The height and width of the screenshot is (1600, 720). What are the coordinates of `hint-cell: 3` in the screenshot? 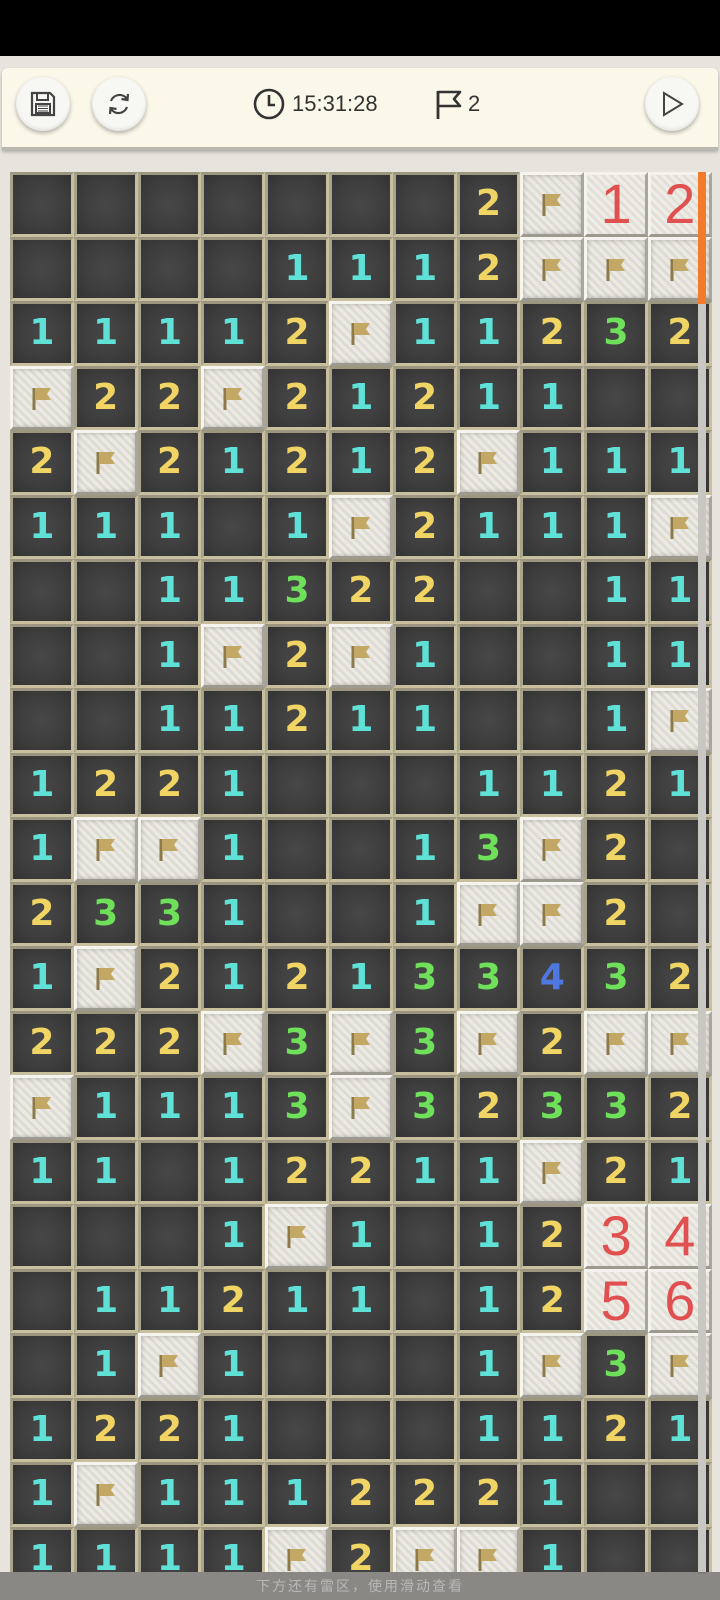 It's located at (616, 1236).